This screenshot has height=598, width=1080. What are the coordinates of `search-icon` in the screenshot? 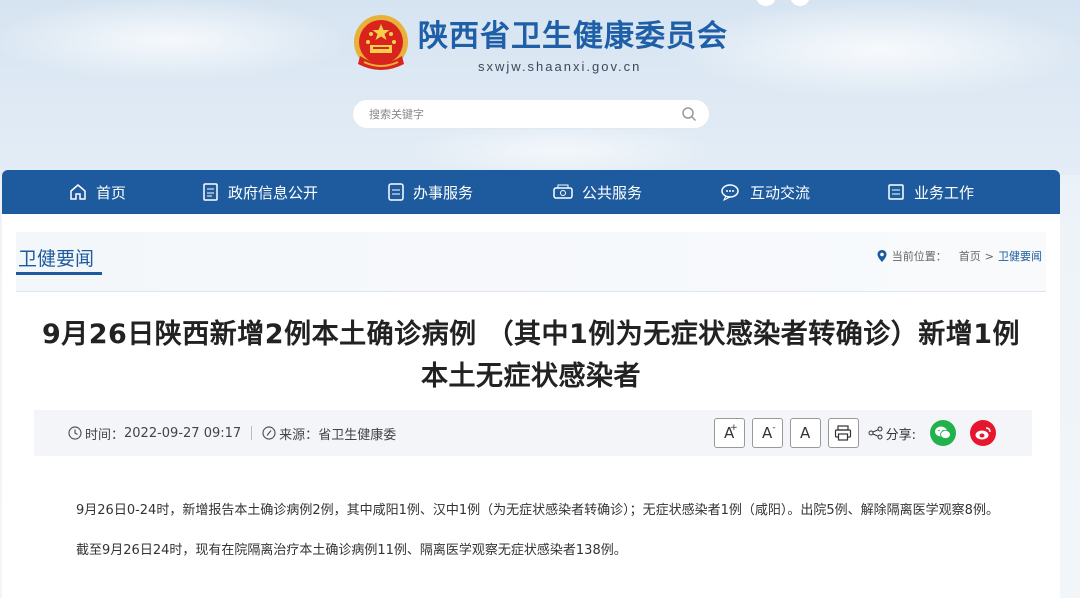 It's located at (689, 114).